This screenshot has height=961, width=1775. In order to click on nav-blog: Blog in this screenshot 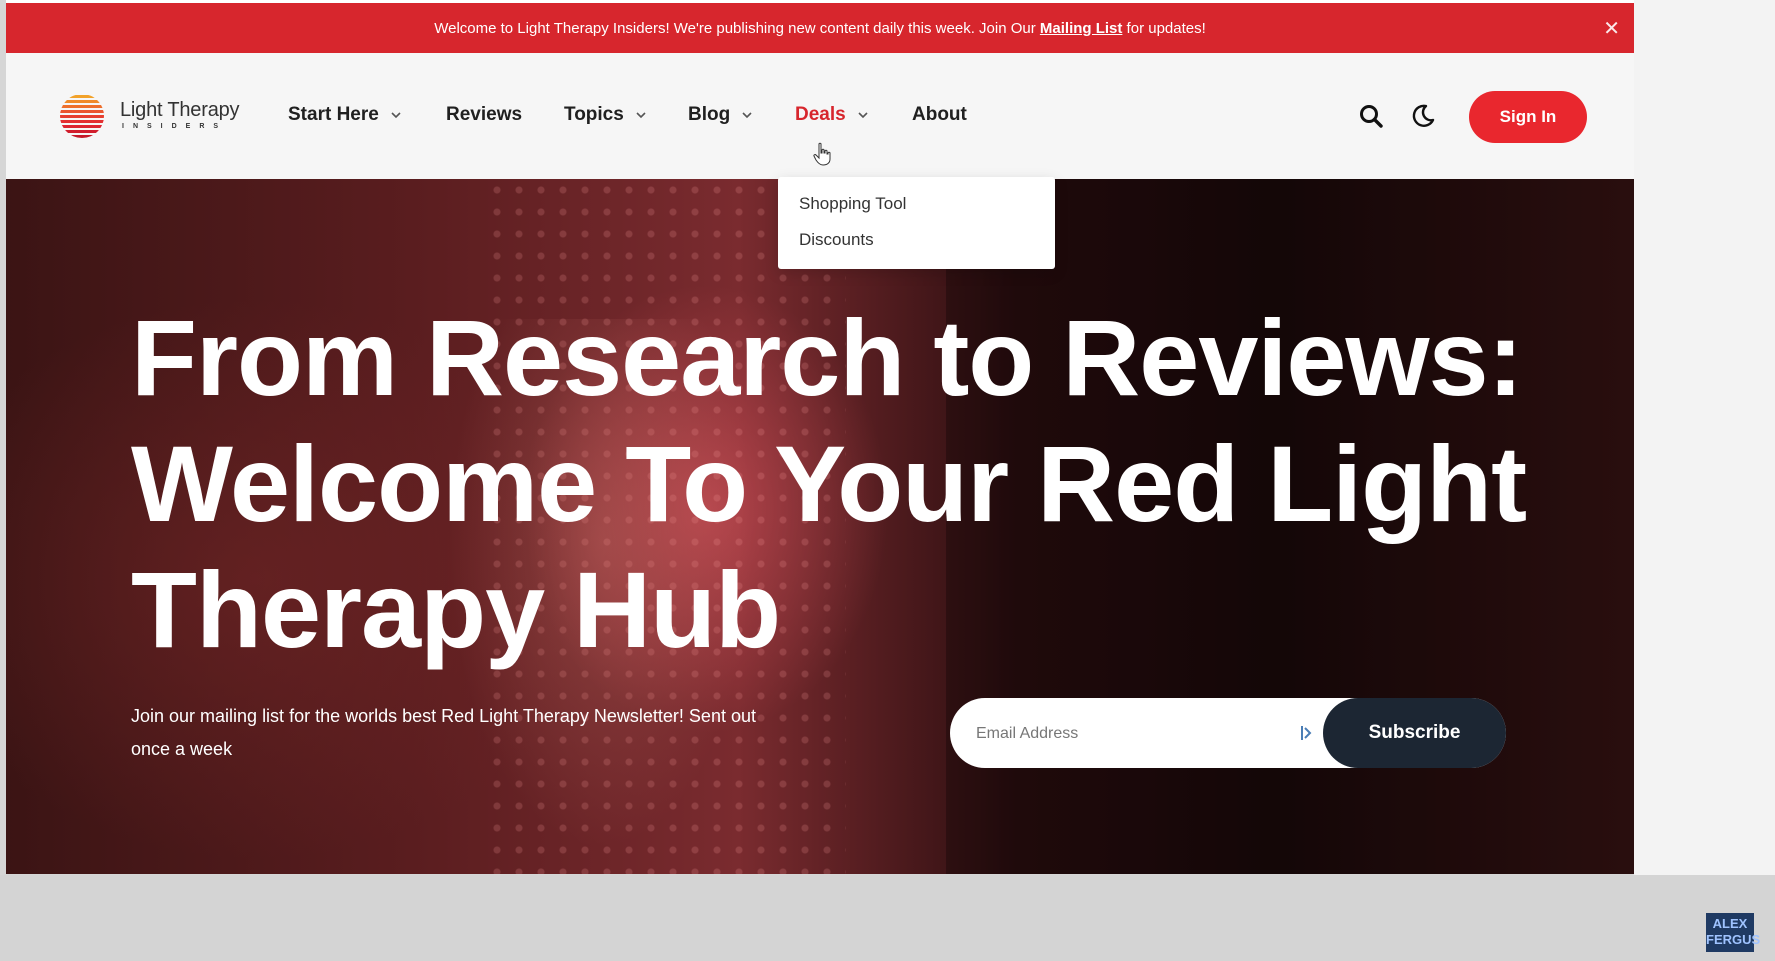, I will do `click(720, 115)`.